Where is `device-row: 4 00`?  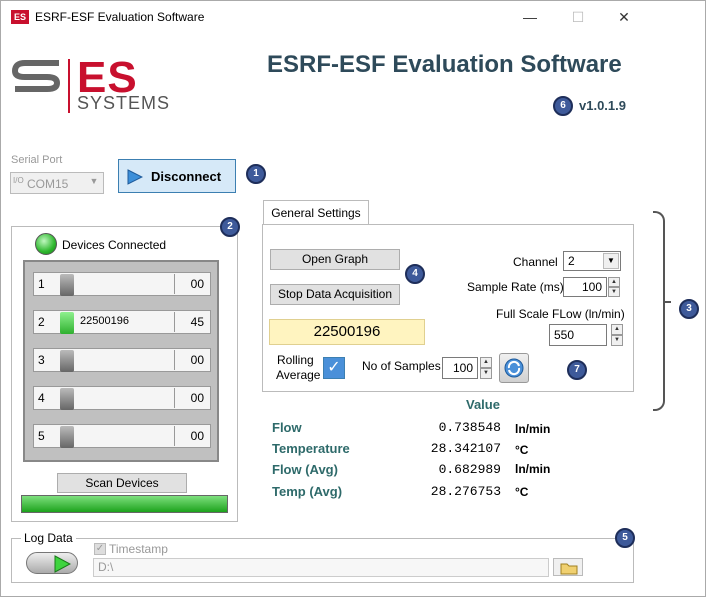 device-row: 4 00 is located at coordinates (122, 398).